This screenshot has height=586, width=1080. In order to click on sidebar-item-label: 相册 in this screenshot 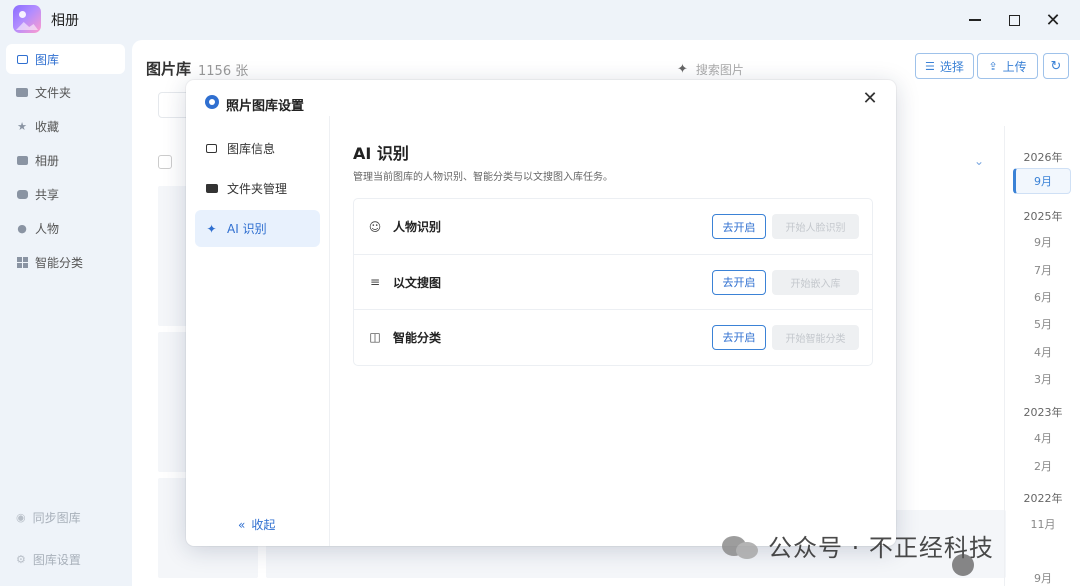, I will do `click(47, 160)`.